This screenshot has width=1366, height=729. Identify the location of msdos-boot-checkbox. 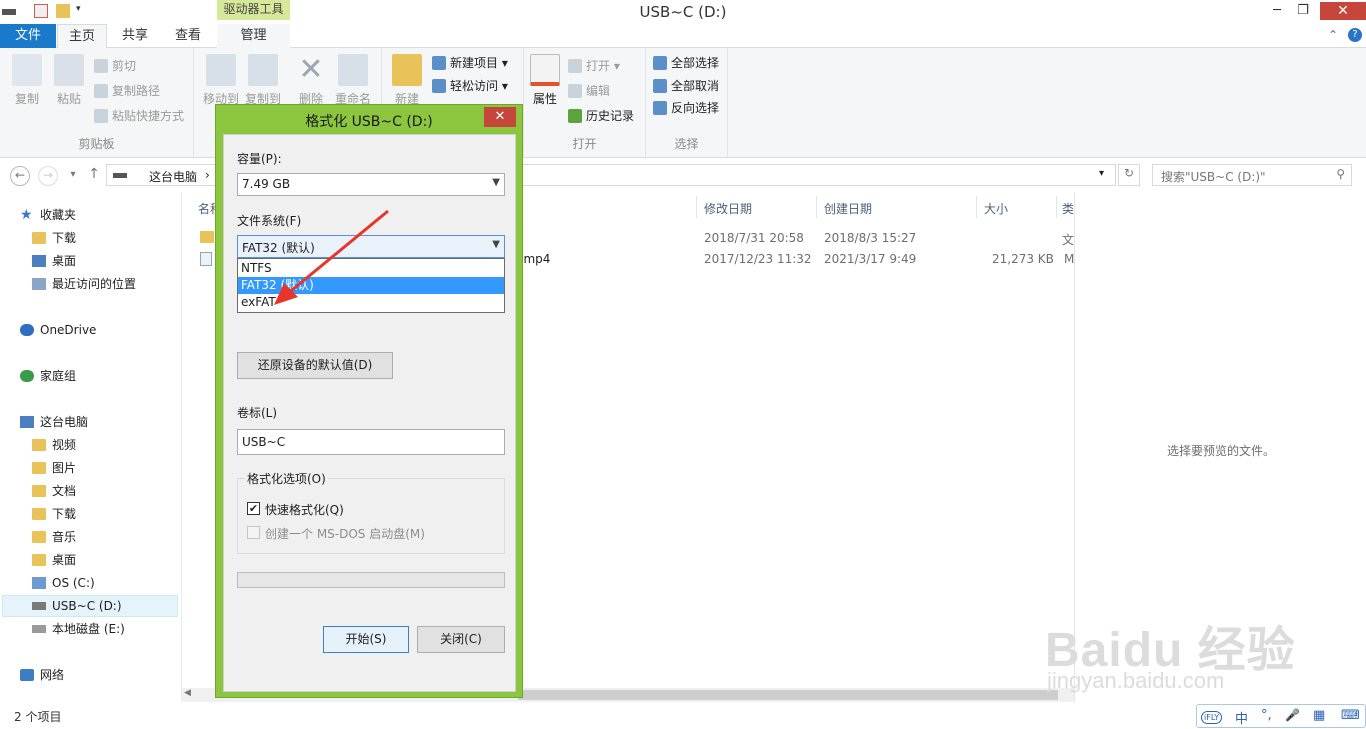
(253, 532).